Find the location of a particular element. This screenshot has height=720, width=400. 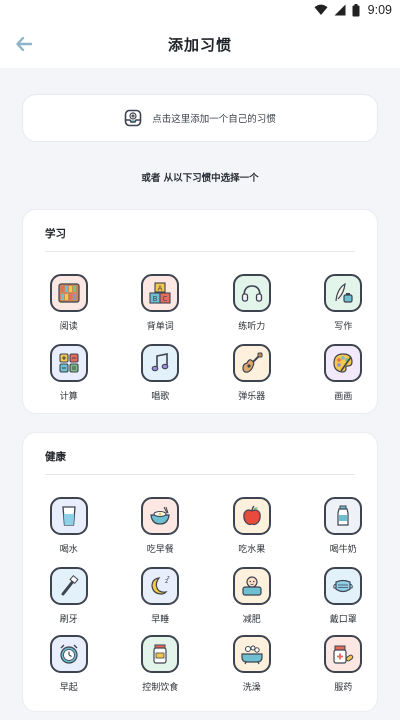

habit-item-bath: 洗澡 is located at coordinates (252, 669).